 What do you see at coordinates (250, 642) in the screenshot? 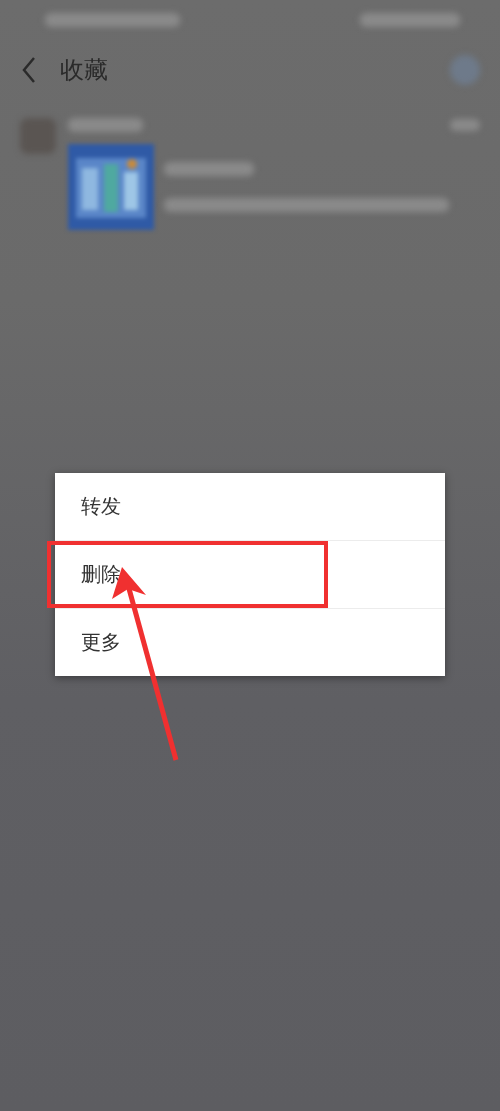
I see `menu-item: 更多` at bounding box center [250, 642].